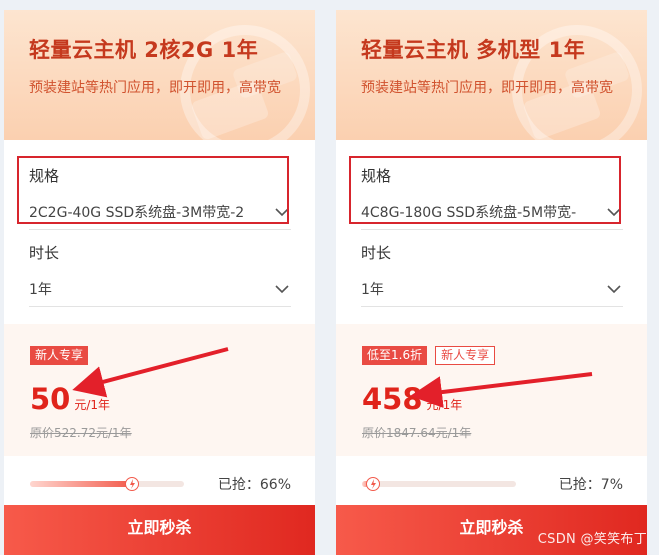 The height and width of the screenshot is (555, 659). I want to click on sold-progress-fill, so click(81, 484).